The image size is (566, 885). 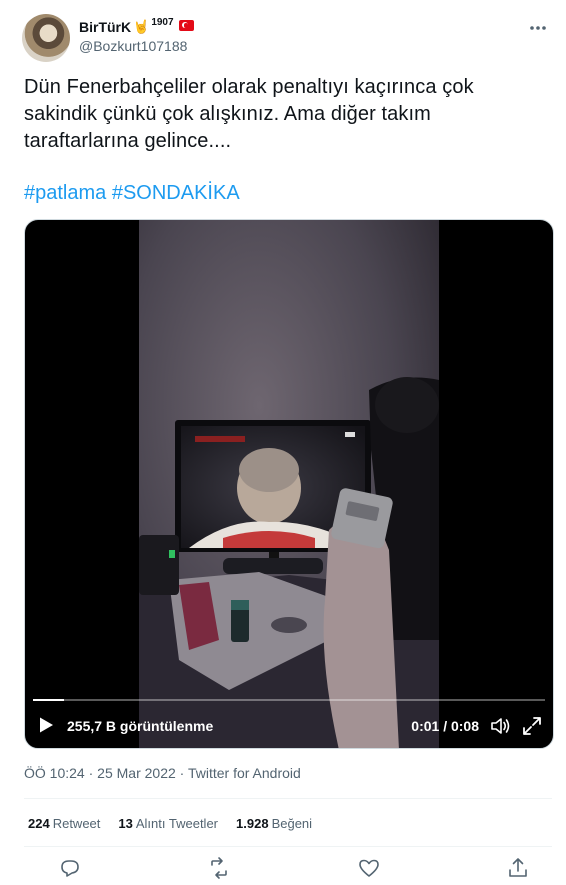 I want to click on retweet-count: 224 Retweet, so click(x=64, y=823).